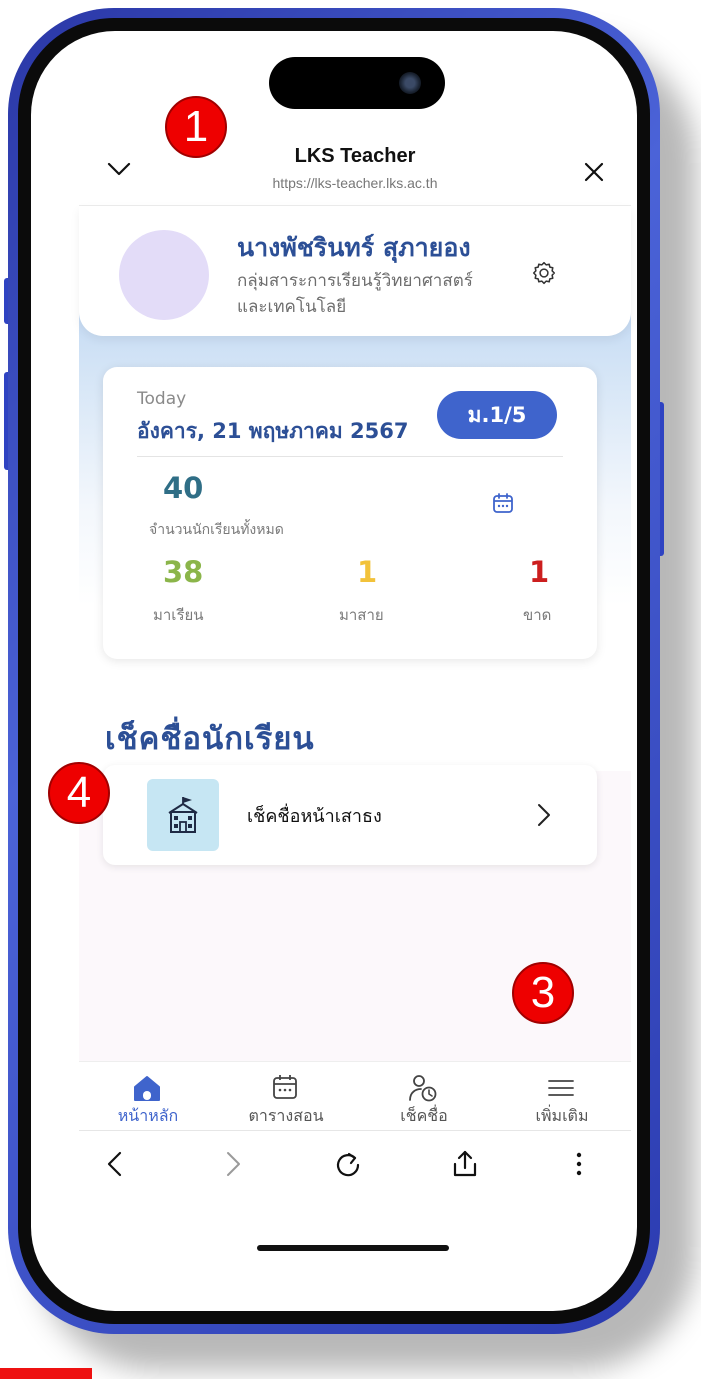 The height and width of the screenshot is (1379, 701). I want to click on school-icon, so click(183, 815).